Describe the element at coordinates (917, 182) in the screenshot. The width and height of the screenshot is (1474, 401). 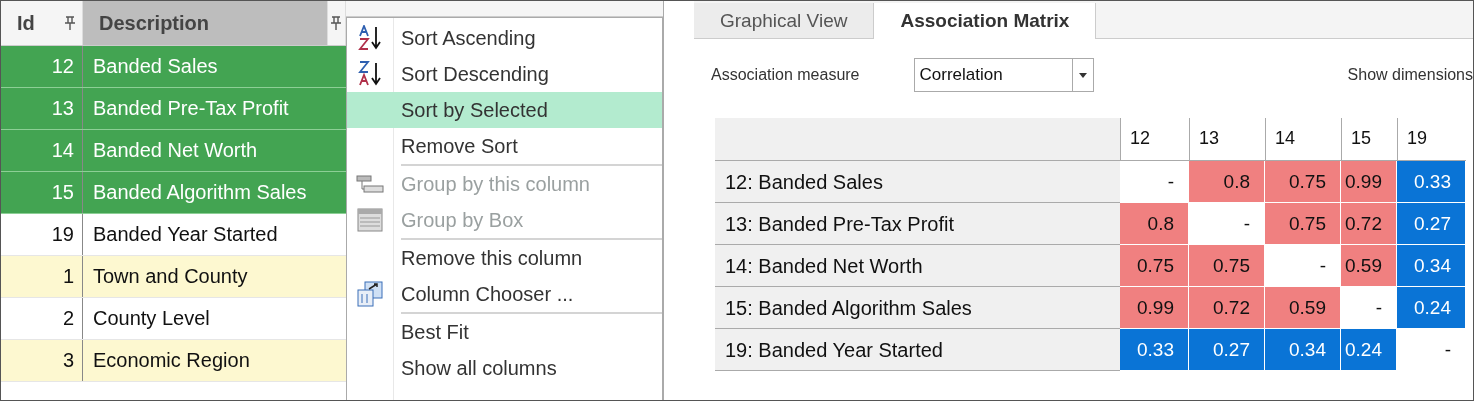
I see `matrix-row-header: 12: Banded Sales` at that location.